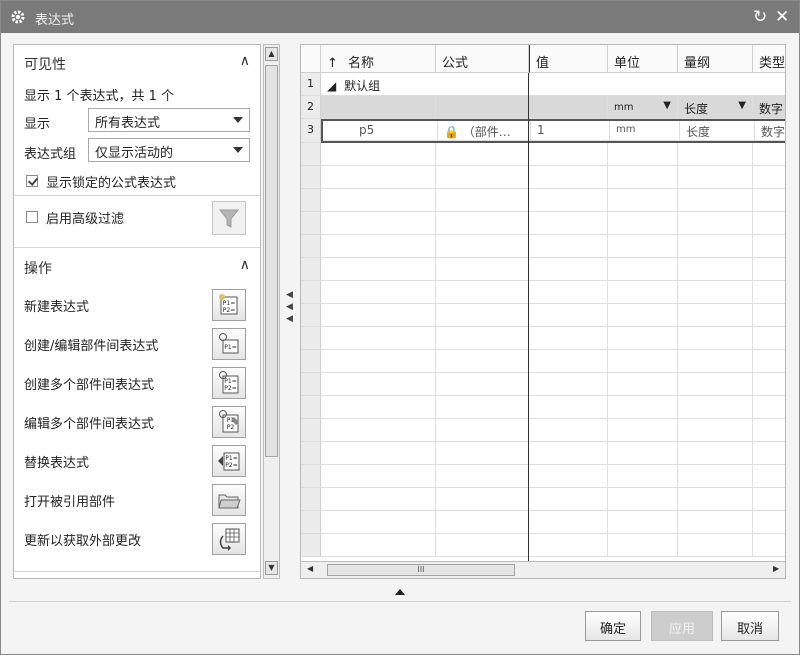 The width and height of the screenshot is (800, 655). What do you see at coordinates (137, 382) in the screenshot?
I see `op-row-multi-interpart-create: 创建多个部件间表达式 P1= P2=` at bounding box center [137, 382].